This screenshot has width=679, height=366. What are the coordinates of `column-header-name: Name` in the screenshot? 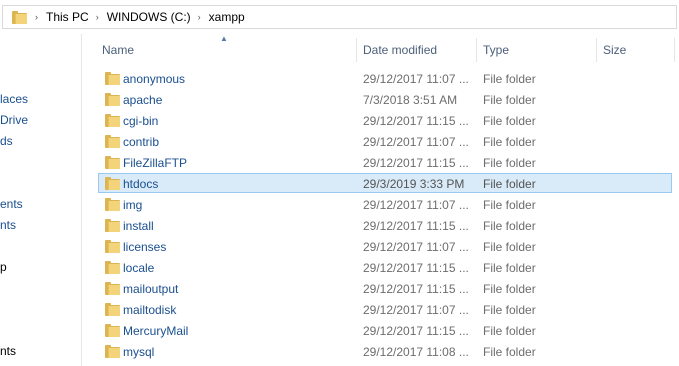 It's located at (118, 50).